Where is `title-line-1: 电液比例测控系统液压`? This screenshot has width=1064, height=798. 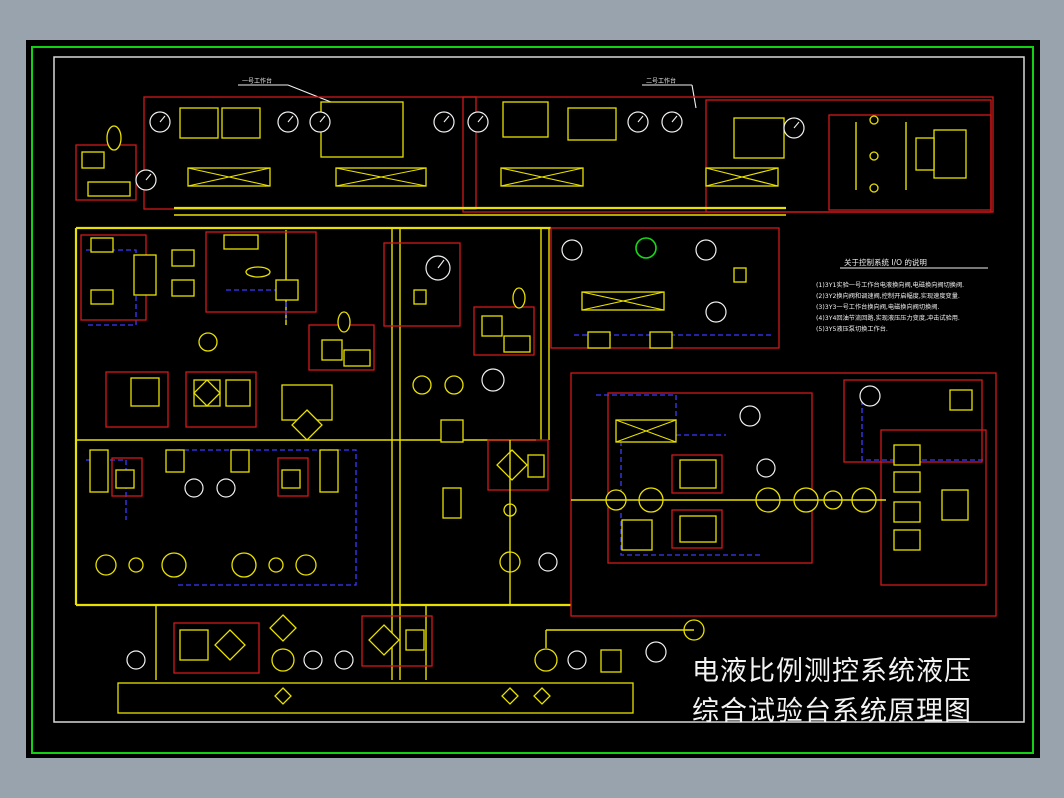
title-line-1: 电液比例测控系统液压 is located at coordinates (832, 671).